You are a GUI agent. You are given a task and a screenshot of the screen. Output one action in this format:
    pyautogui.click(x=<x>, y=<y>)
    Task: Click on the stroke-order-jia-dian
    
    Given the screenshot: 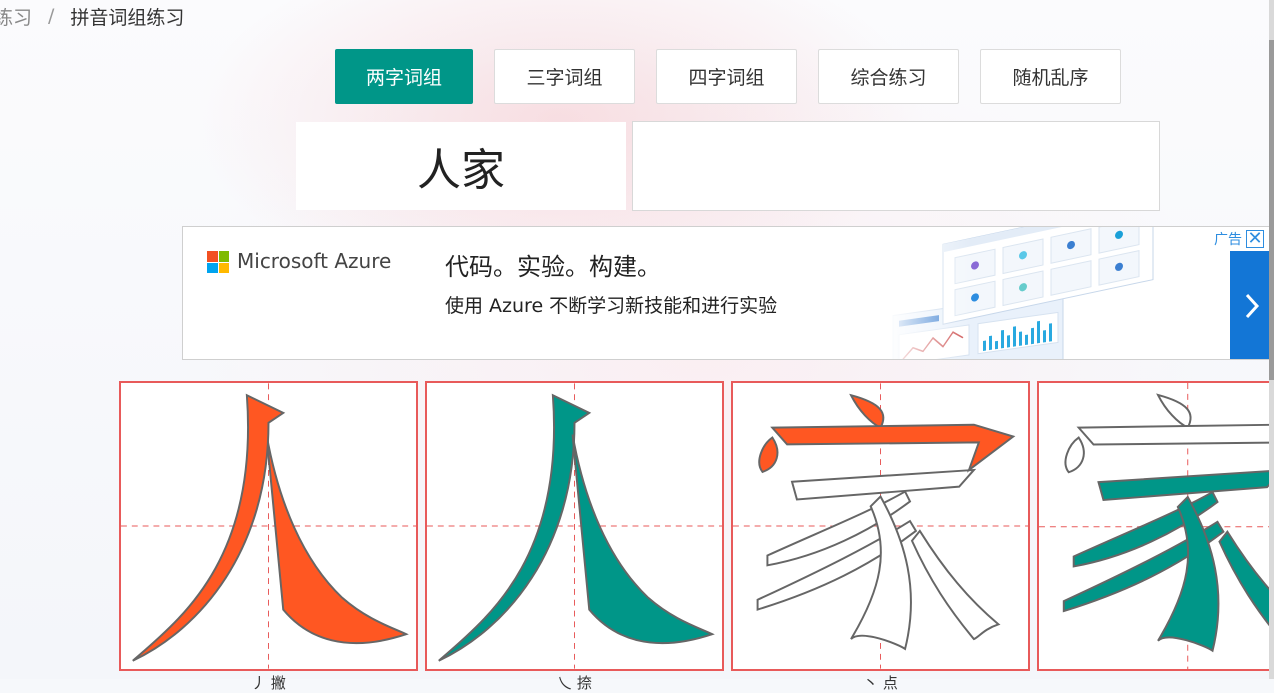 What is the action you would take?
    pyautogui.click(x=880, y=526)
    